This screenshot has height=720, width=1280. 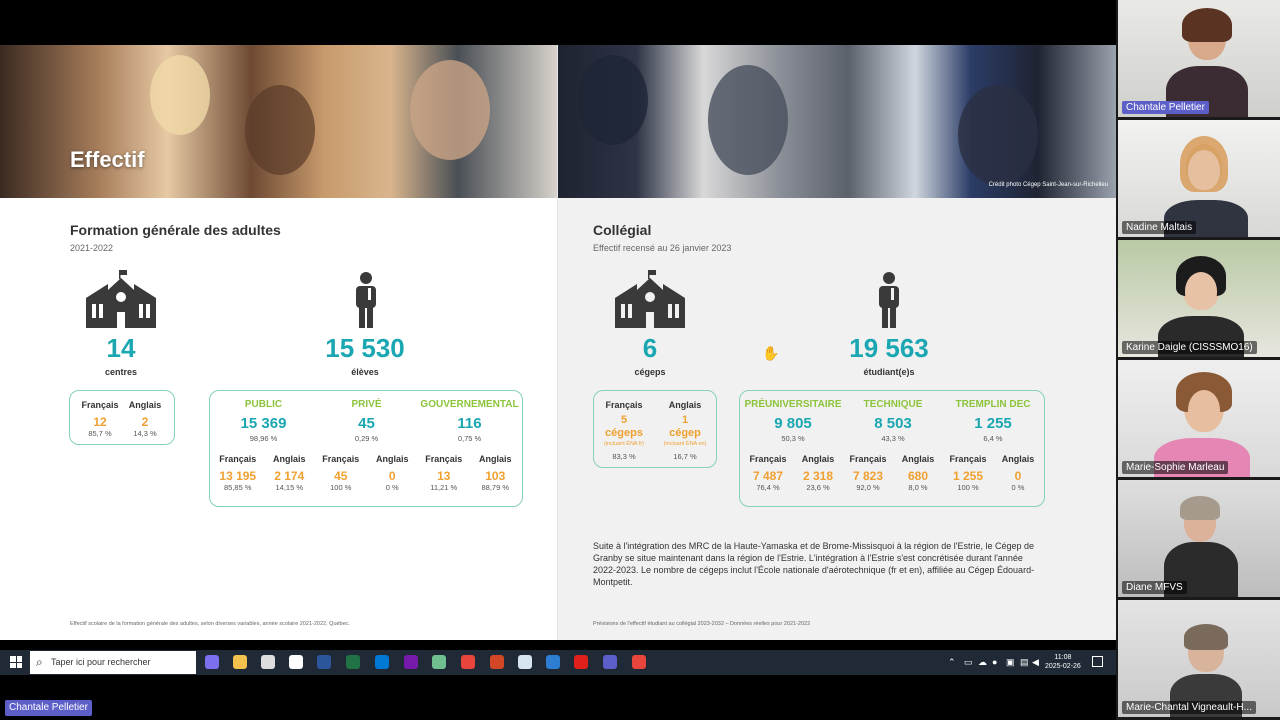 What do you see at coordinates (685, 444) in the screenshot?
I see `lang-en-note: (incluant ÉNA en)` at bounding box center [685, 444].